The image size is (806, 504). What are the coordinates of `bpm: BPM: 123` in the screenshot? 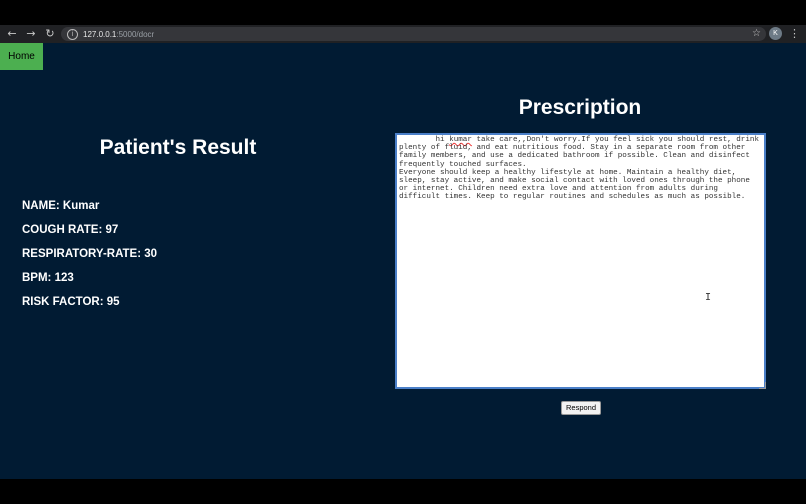 It's located at (48, 278).